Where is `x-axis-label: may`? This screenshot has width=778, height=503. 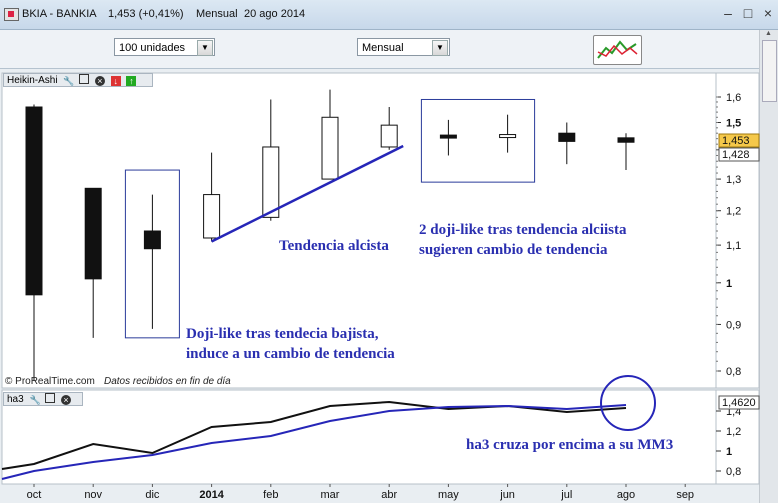 x-axis-label: may is located at coordinates (448, 495).